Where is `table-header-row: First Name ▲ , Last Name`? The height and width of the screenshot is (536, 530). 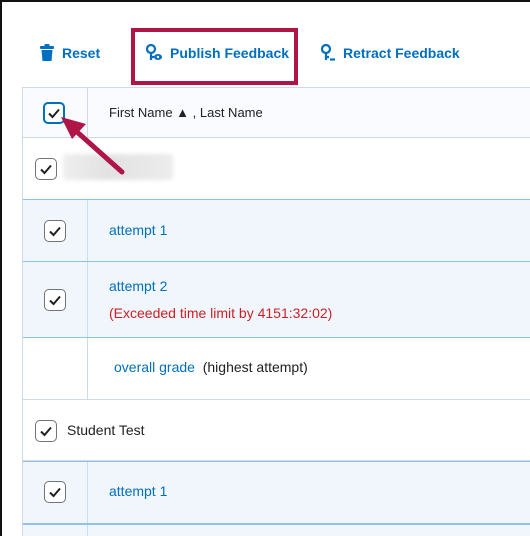
table-header-row: First Name ▲ , Last Name is located at coordinates (276, 113).